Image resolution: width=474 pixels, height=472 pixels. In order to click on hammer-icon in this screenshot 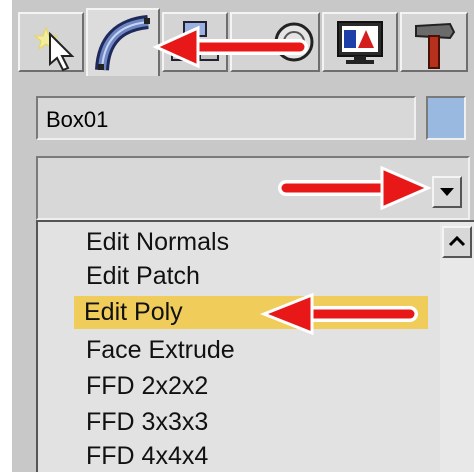, I will do `click(435, 45)`.